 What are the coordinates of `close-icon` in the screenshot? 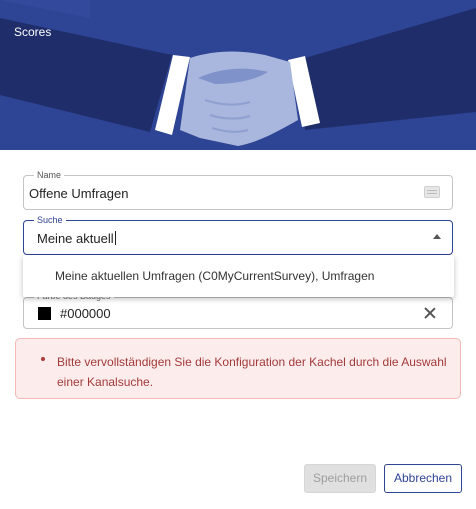 It's located at (430, 313).